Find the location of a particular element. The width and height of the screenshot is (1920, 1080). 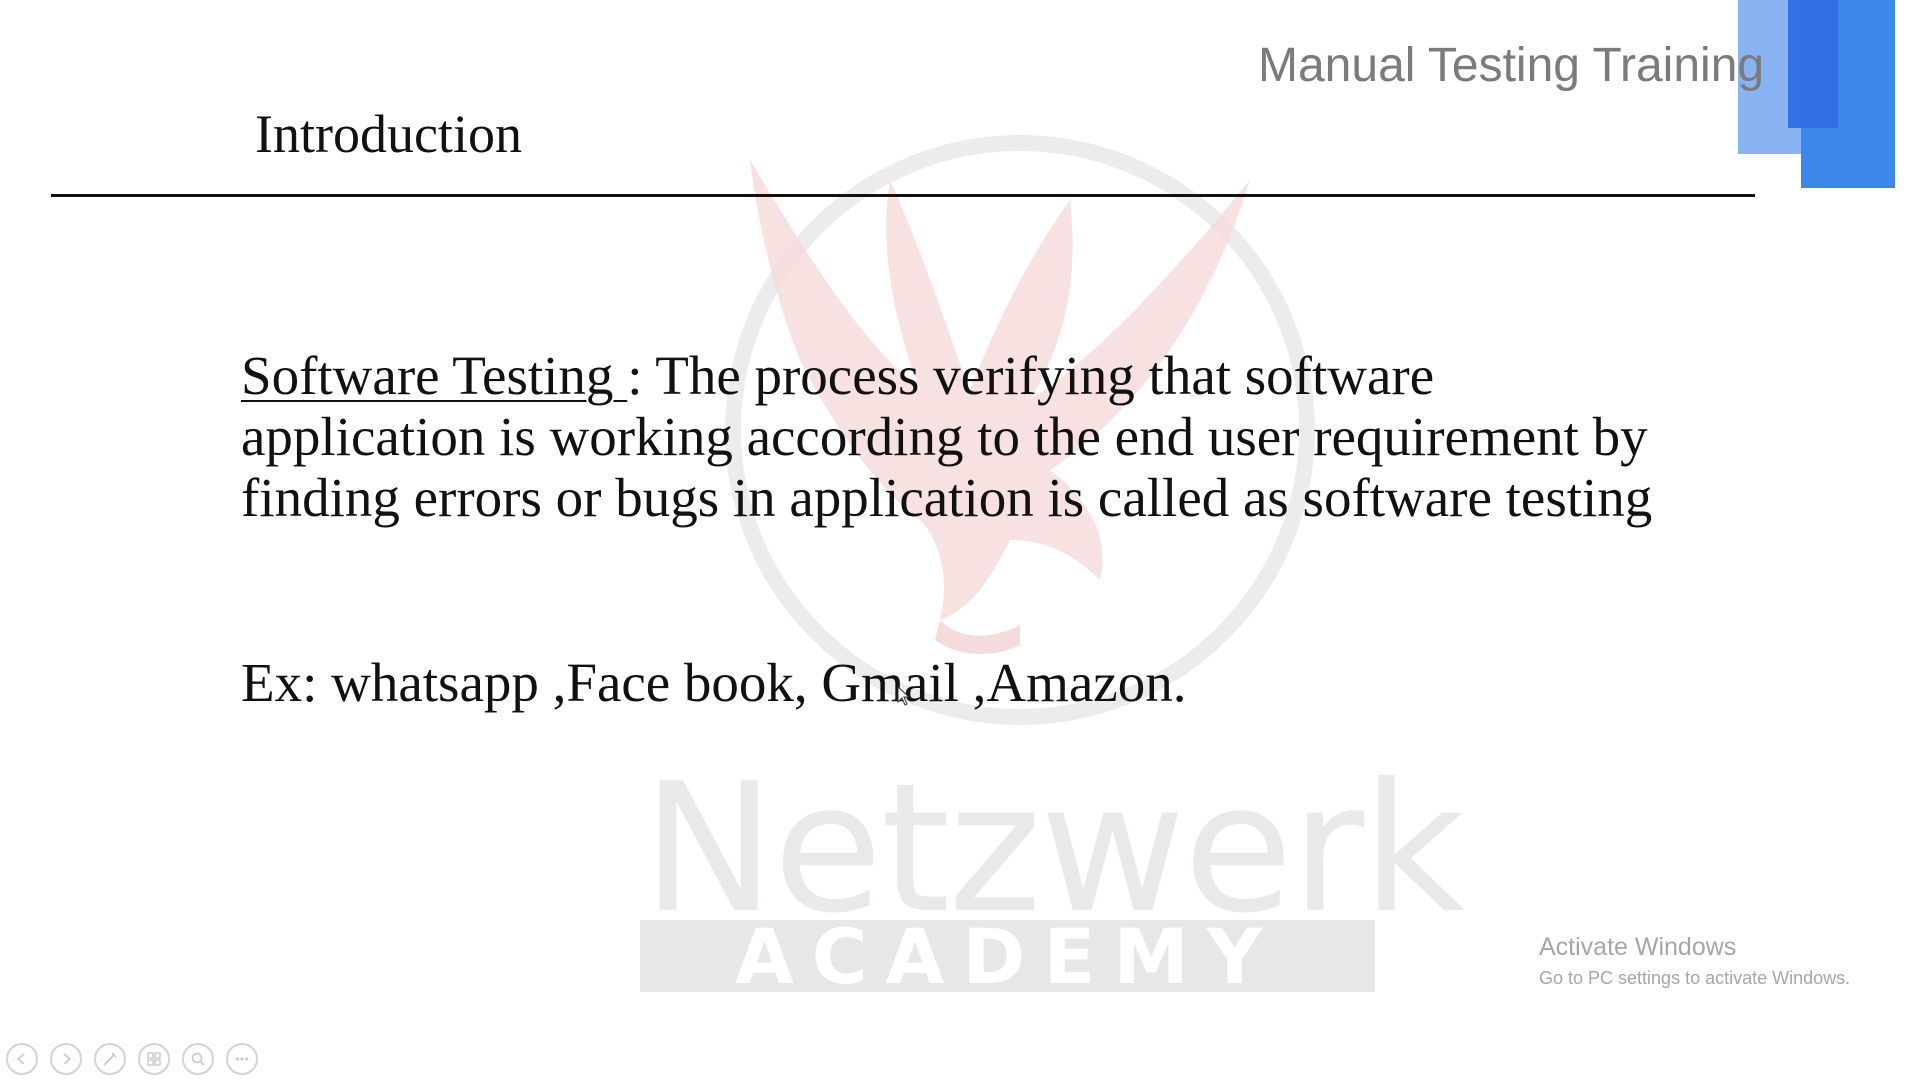

more-options-icon is located at coordinates (242, 1059).